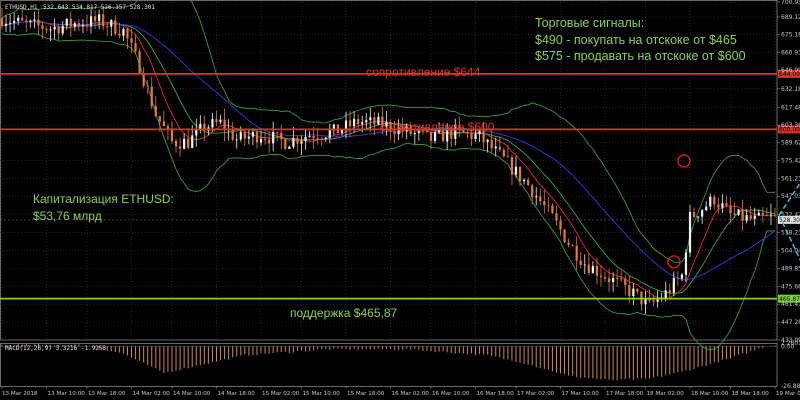 The image size is (800, 400). Describe the element at coordinates (790, 386) in the screenshot. I see `macd-y-tick-label: -26.8864` at that location.